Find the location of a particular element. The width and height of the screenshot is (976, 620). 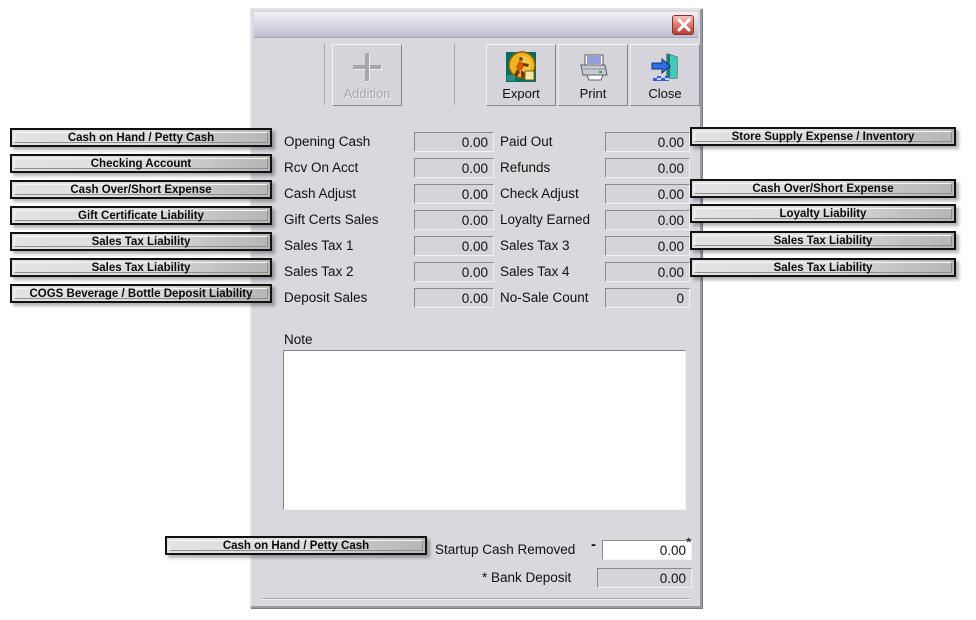

label-deposit-sales: Deposit Sales is located at coordinates (326, 297).